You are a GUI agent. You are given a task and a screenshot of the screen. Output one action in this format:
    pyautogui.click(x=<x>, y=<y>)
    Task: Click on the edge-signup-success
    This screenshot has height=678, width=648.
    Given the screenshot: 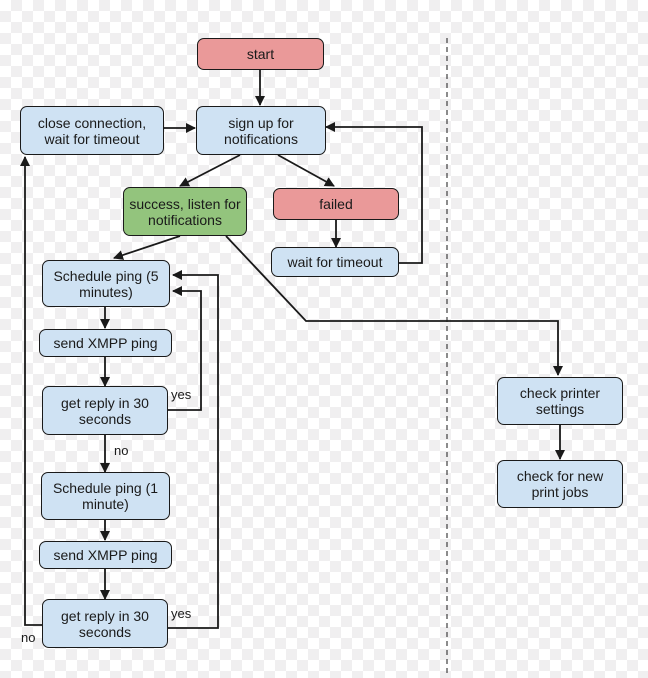 What is the action you would take?
    pyautogui.click(x=210, y=170)
    